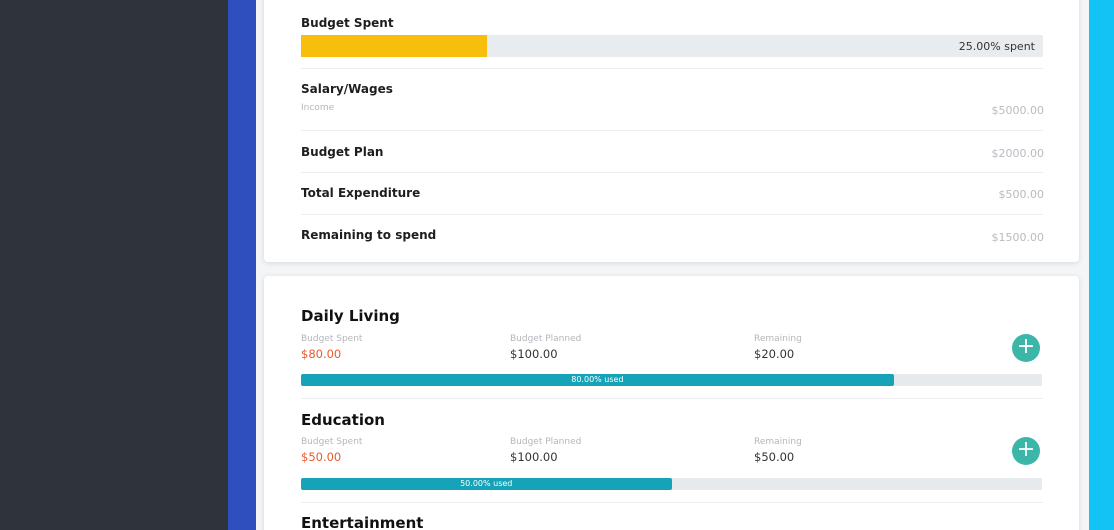  I want to click on remaining-label: Remaining to spend, so click(369, 235).